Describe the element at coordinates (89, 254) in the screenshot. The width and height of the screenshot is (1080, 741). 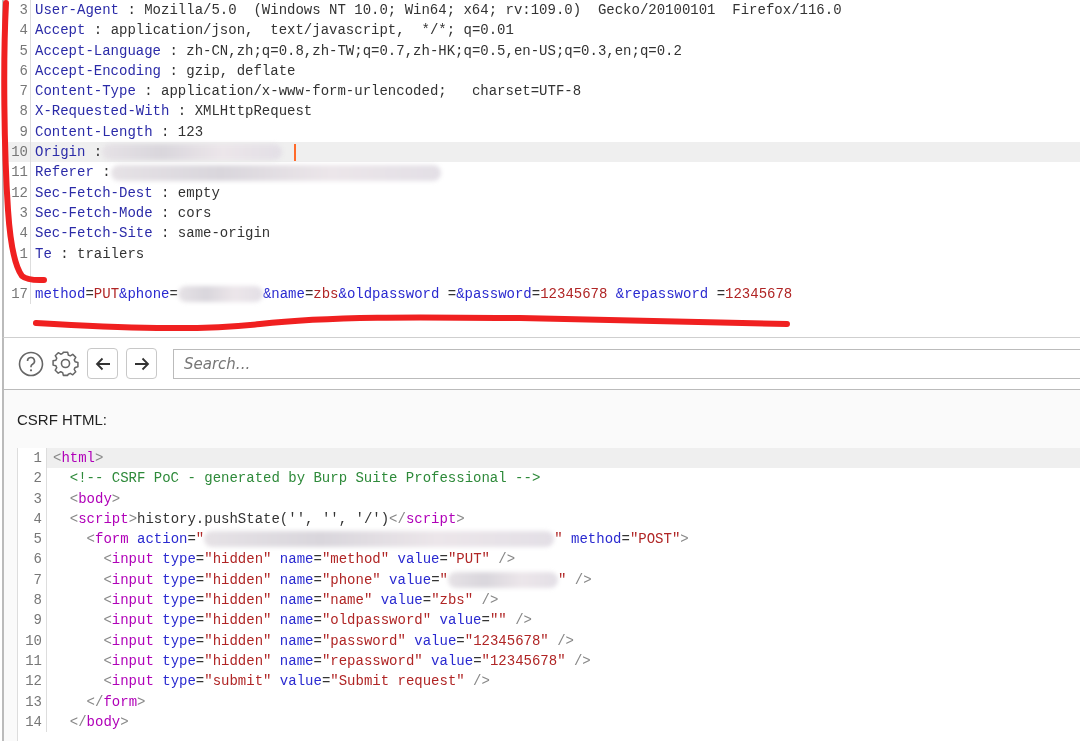
I see `code-line: Te : trailers` at that location.